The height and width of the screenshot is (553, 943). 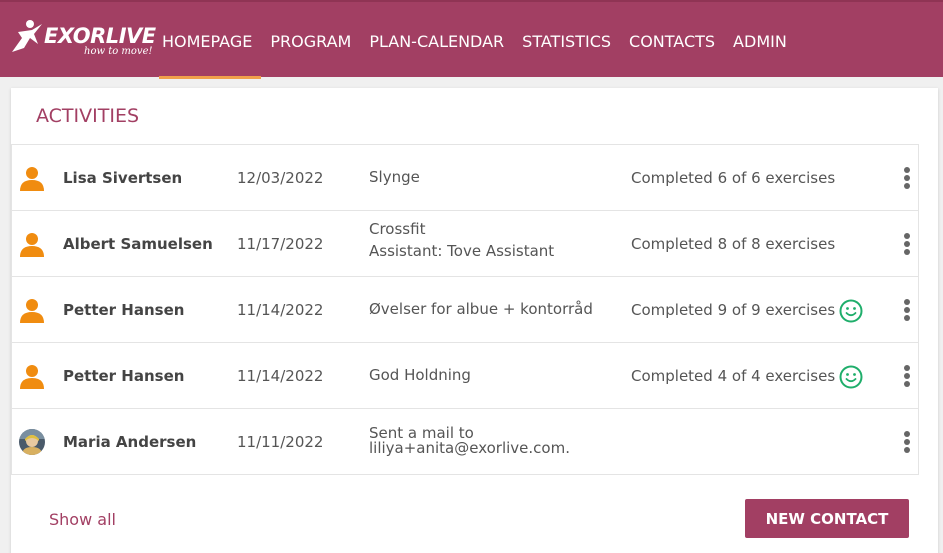 What do you see at coordinates (129, 442) in the screenshot?
I see `contact-name: Maria Andersen` at bounding box center [129, 442].